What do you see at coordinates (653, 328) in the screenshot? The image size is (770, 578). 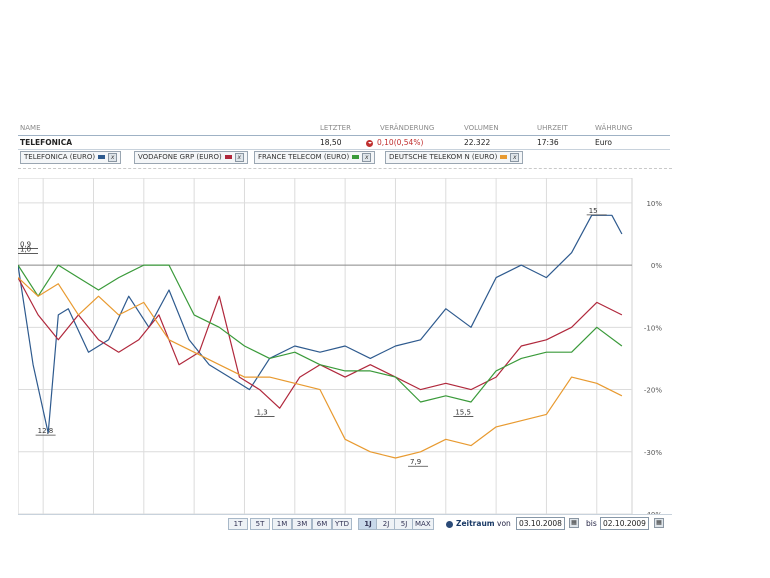 I see `y-tick-label: -10%` at bounding box center [653, 328].